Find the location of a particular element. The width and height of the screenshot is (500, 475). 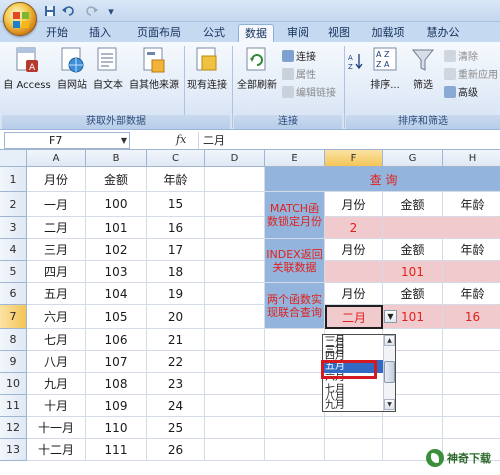

cell-amount: 101 is located at coordinates (116, 228).